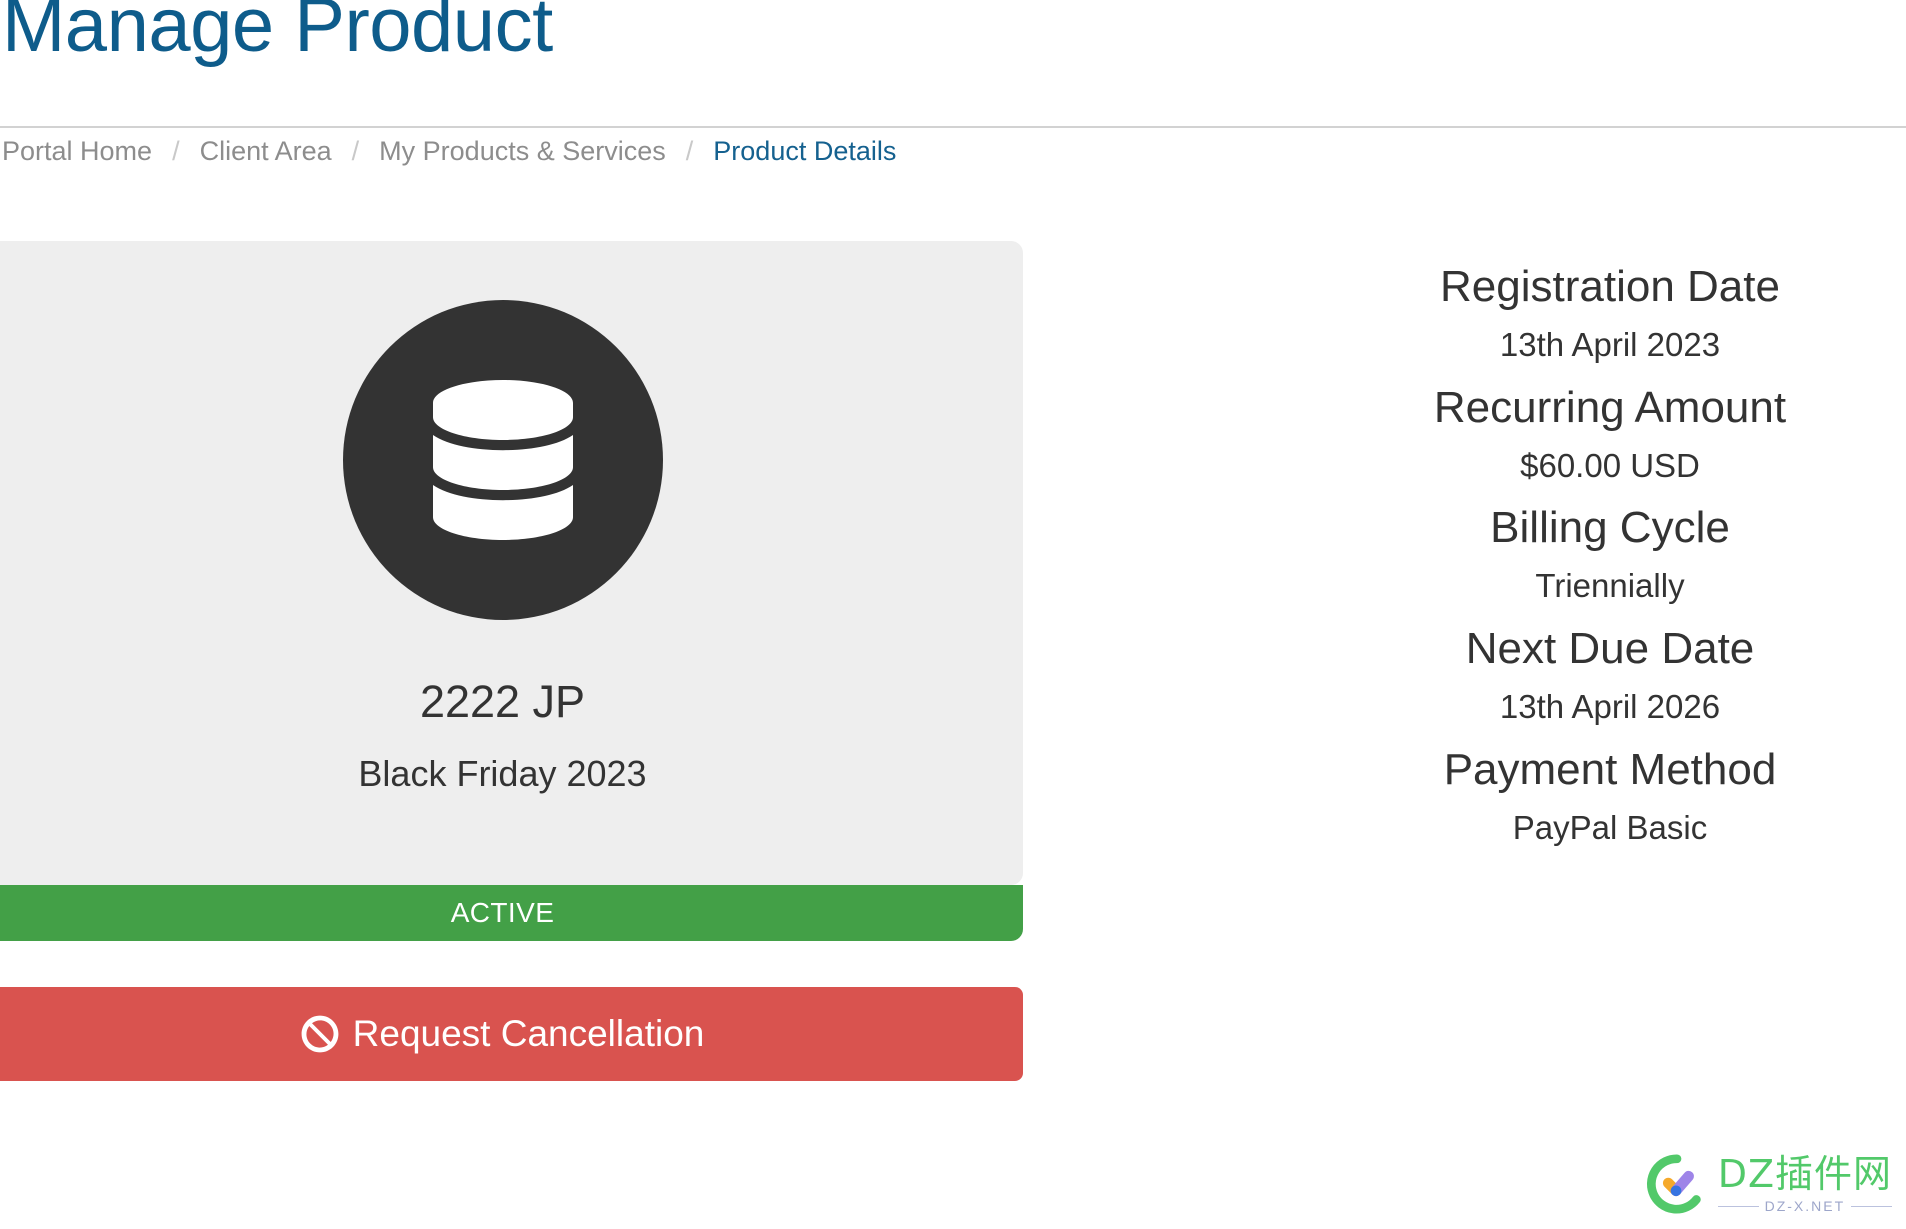 The height and width of the screenshot is (1229, 1906). I want to click on detail-value-registration-date: 13th April 2023, so click(1610, 345).